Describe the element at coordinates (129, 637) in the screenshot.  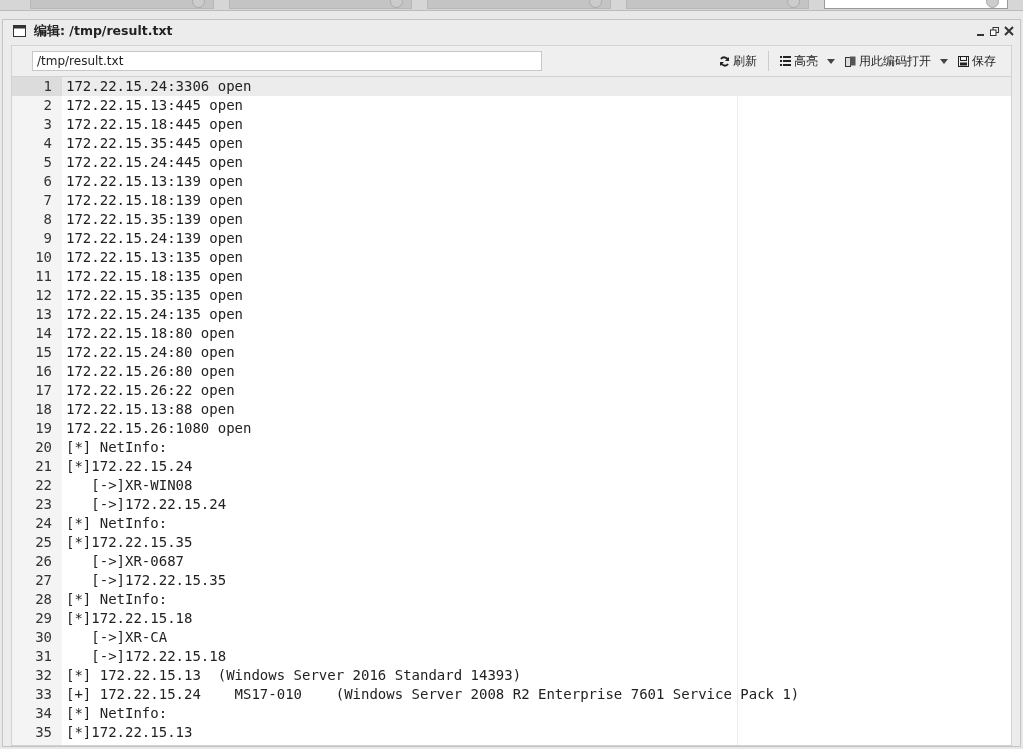
I see `code-line: [->]XR-CA` at that location.